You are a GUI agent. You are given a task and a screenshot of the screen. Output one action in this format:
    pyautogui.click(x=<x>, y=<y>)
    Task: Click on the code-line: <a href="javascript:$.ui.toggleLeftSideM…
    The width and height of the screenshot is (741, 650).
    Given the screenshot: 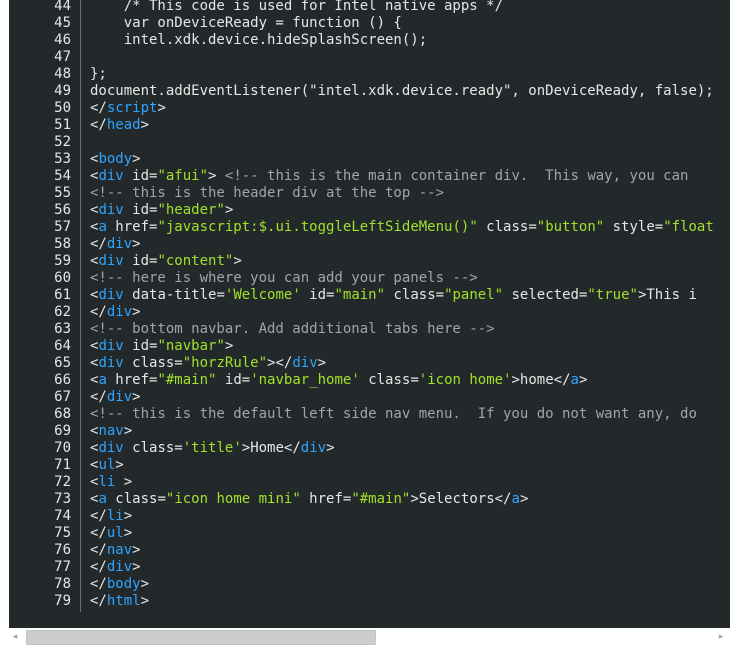 What is the action you would take?
    pyautogui.click(x=402, y=227)
    